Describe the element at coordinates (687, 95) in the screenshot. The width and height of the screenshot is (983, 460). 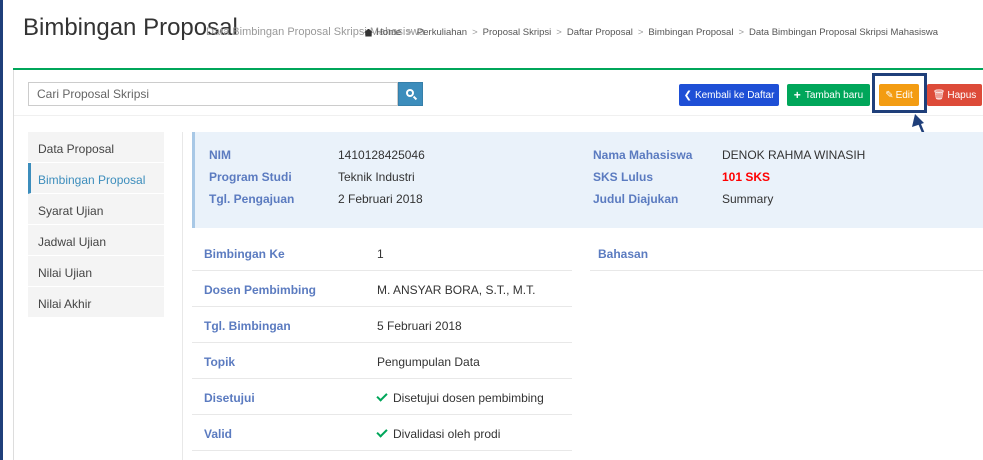
I see `chevron-left-icon: ❮` at that location.